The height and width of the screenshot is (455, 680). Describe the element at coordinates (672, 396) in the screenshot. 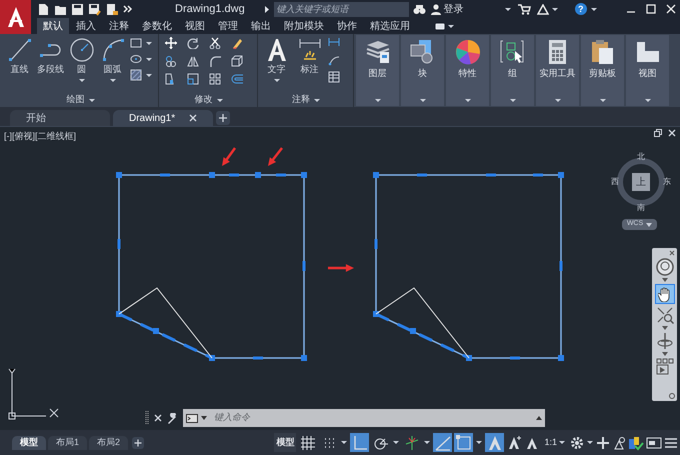

I see `circle-handle-icon` at that location.